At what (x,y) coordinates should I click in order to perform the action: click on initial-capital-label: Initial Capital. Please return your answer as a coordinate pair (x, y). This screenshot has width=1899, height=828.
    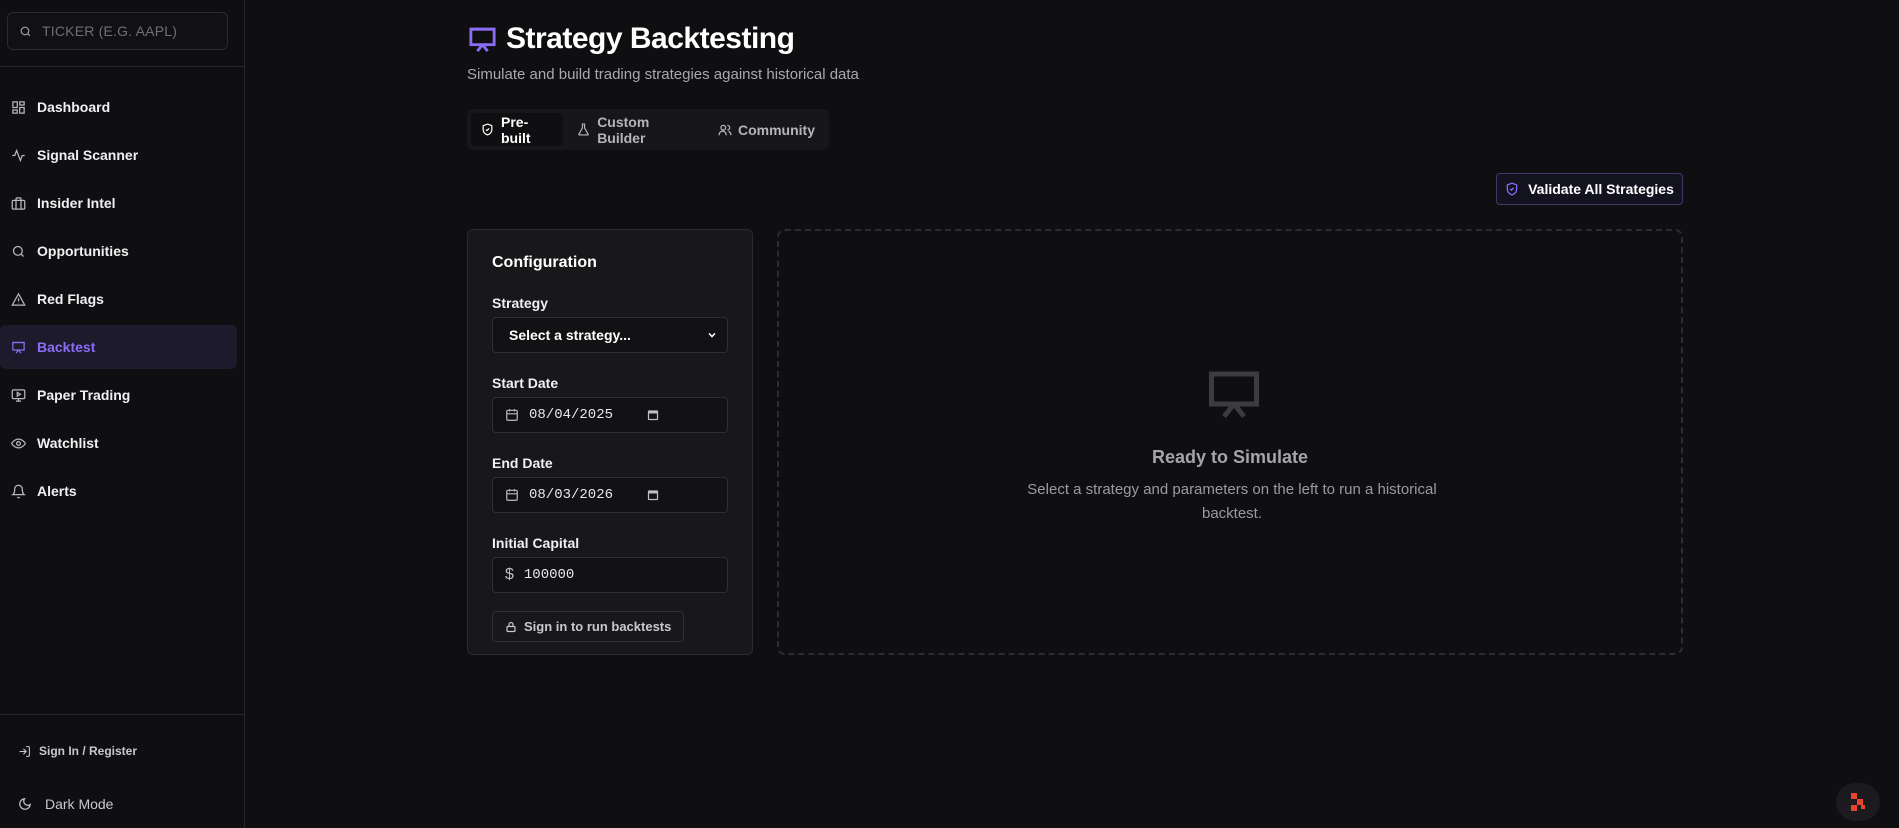
    Looking at the image, I should click on (536, 543).